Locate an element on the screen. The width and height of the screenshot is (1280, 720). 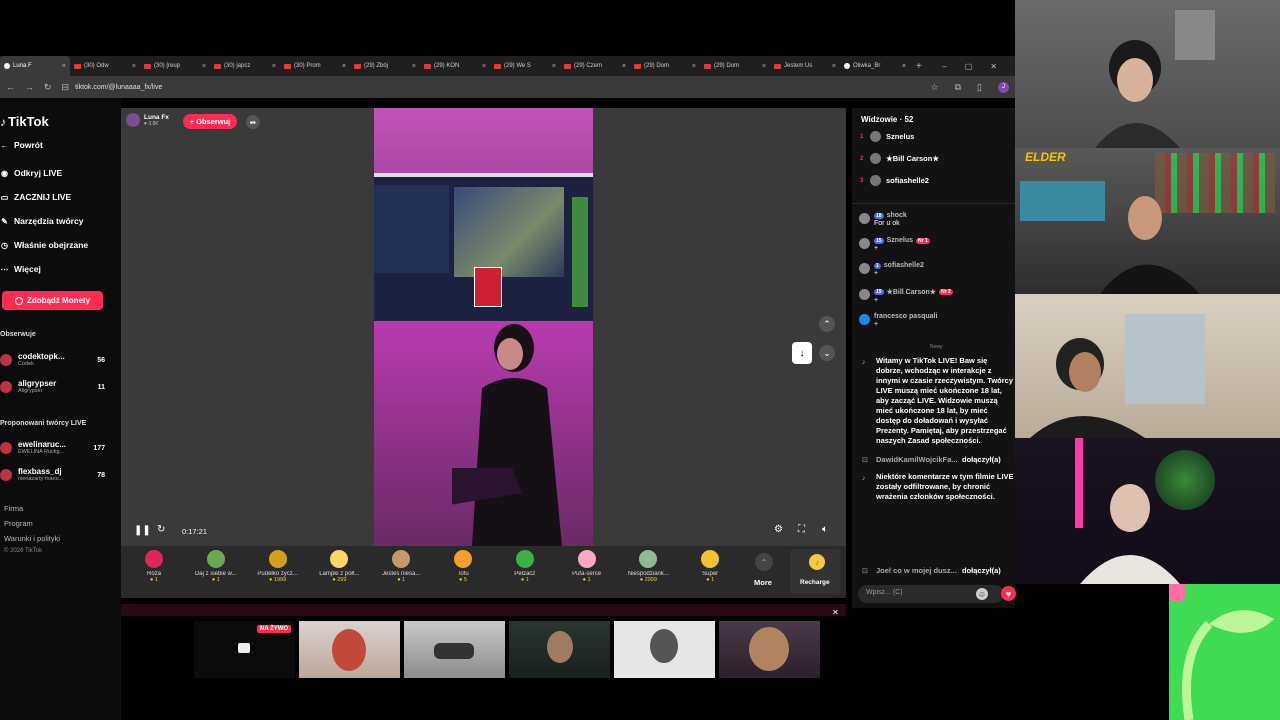
footer-link-program: Program is located at coordinates (18, 523).